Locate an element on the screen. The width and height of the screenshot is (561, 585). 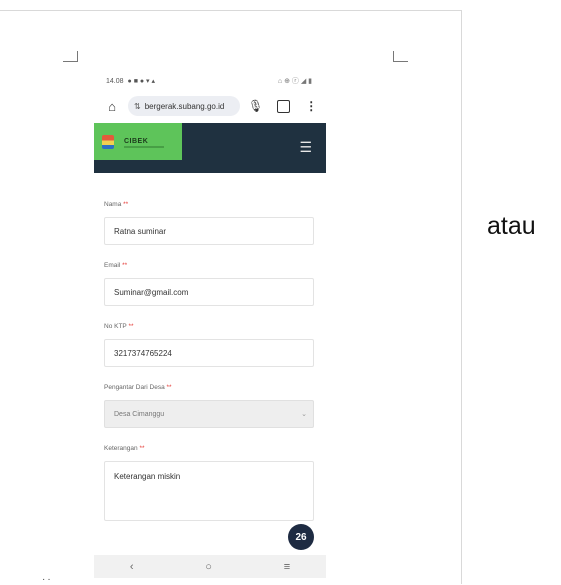
keterangan-textarea: Keterangan miskin is located at coordinates (209, 491).